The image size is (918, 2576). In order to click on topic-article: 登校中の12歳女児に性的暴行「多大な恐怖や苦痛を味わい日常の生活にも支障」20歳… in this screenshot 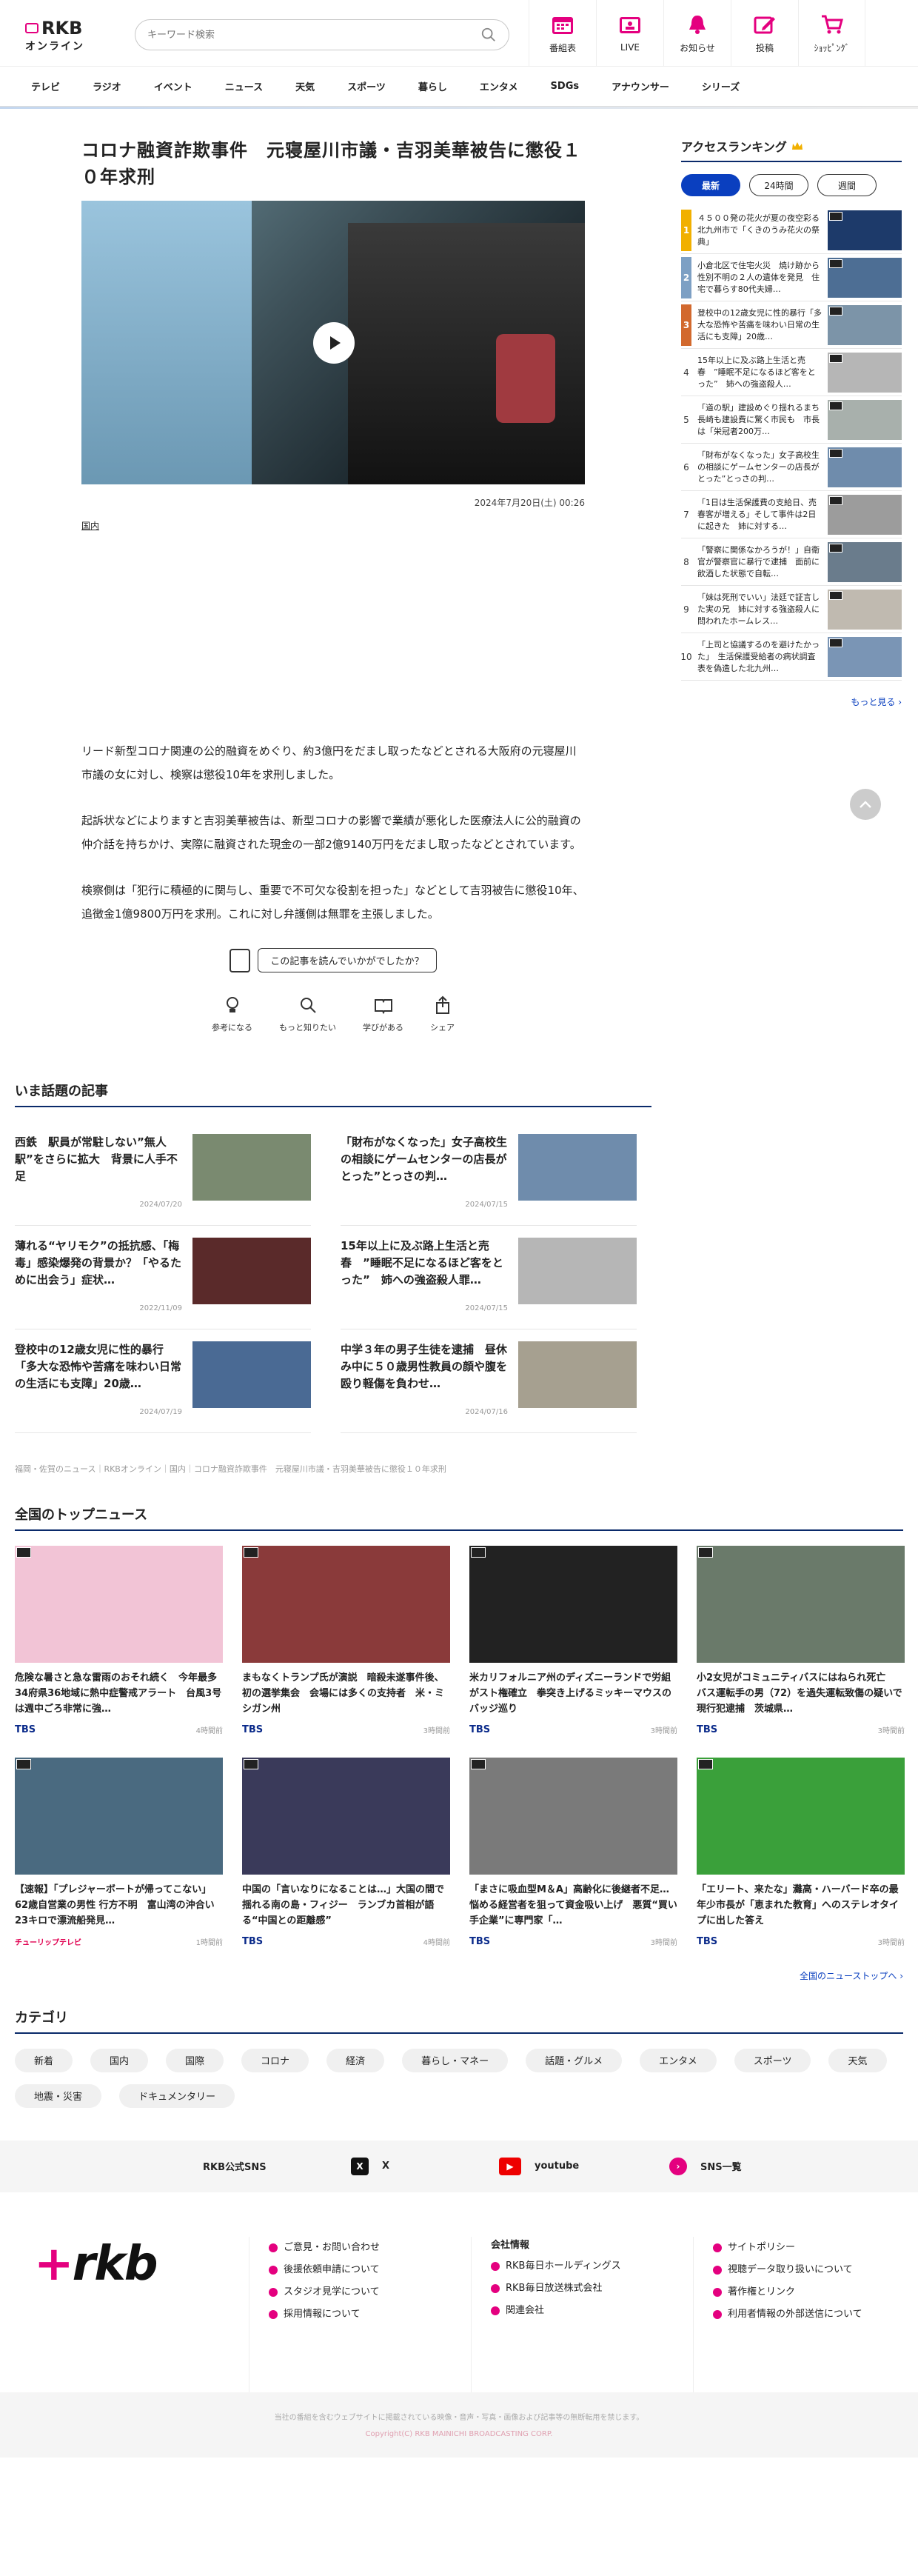, I will do `click(163, 1381)`.